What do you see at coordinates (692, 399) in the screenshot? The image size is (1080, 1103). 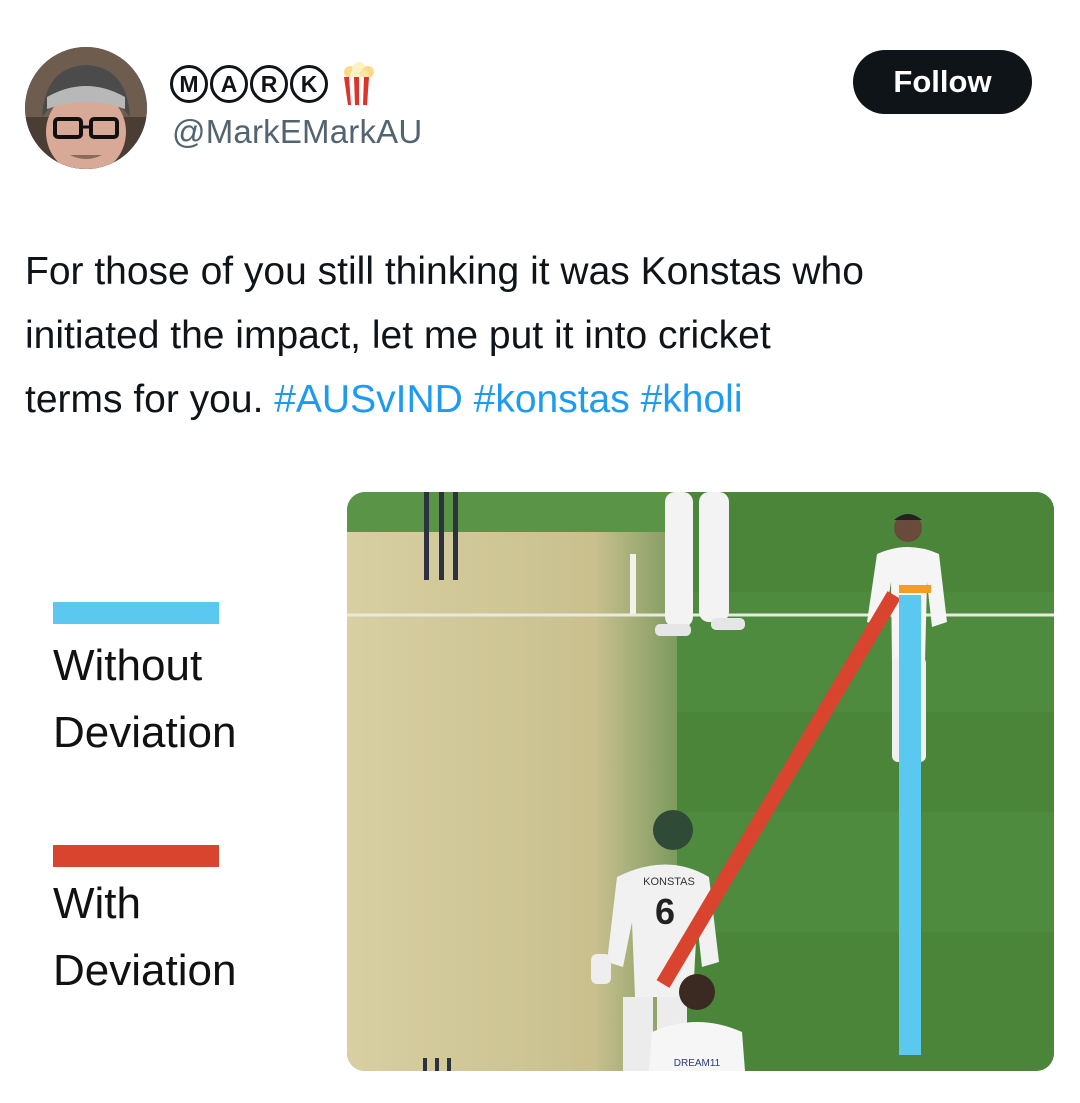 I see `hashtag-kholi: #kholi` at bounding box center [692, 399].